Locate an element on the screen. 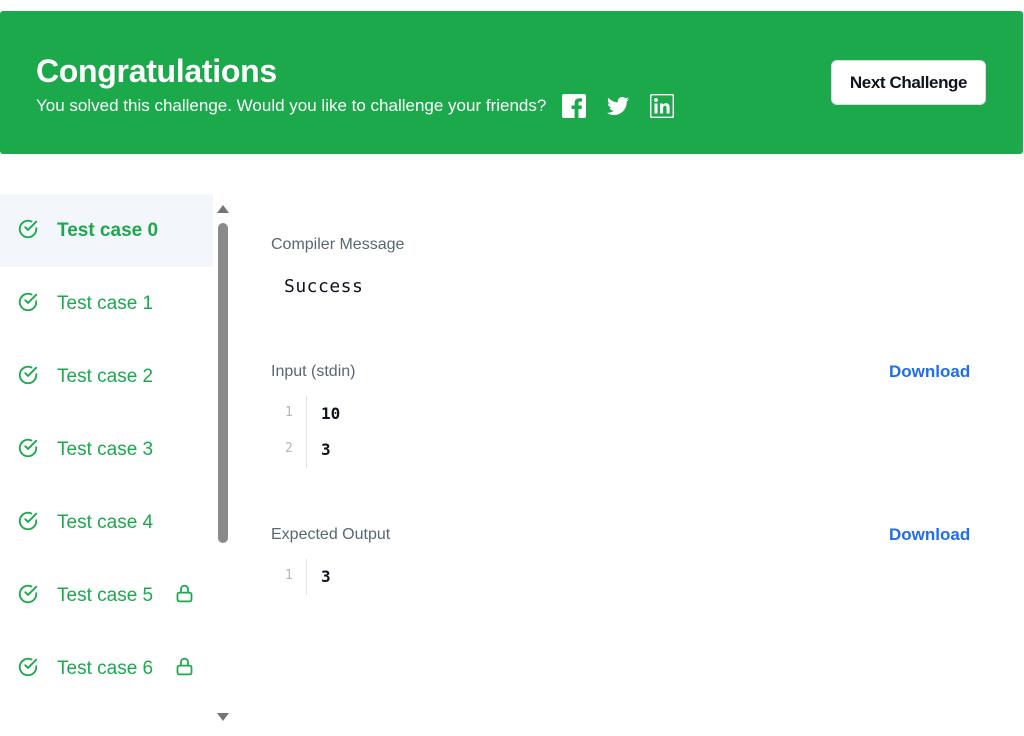 Image resolution: width=1024 pixels, height=736 pixels. input-download-link: Download is located at coordinates (929, 372).